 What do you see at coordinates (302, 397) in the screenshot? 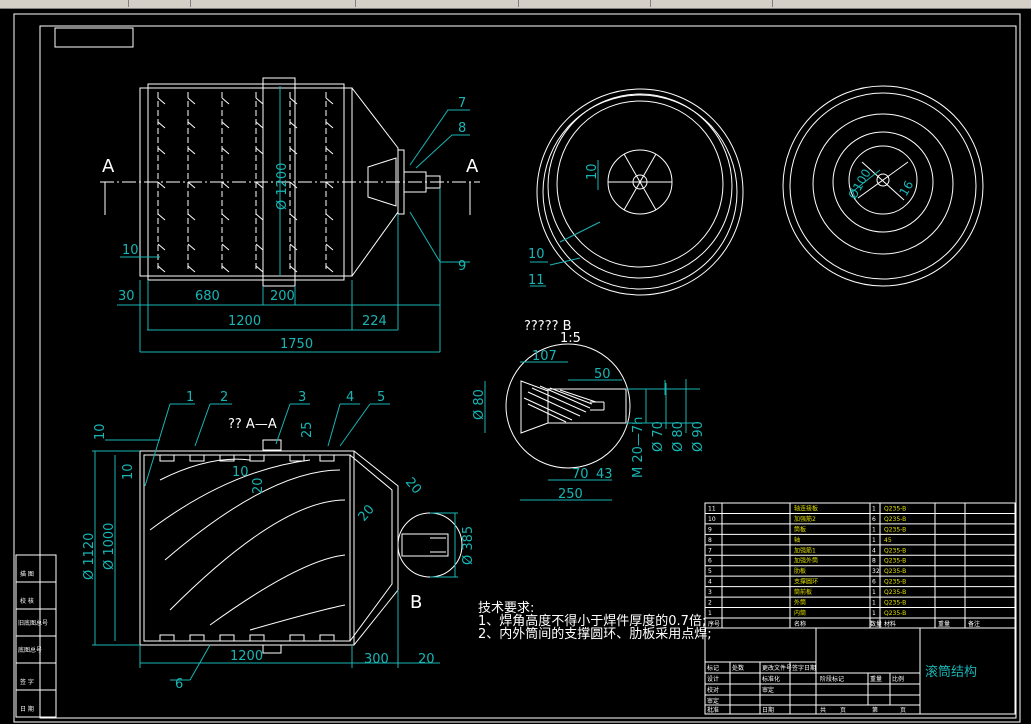
I see `balloon-3: 3` at bounding box center [302, 397].